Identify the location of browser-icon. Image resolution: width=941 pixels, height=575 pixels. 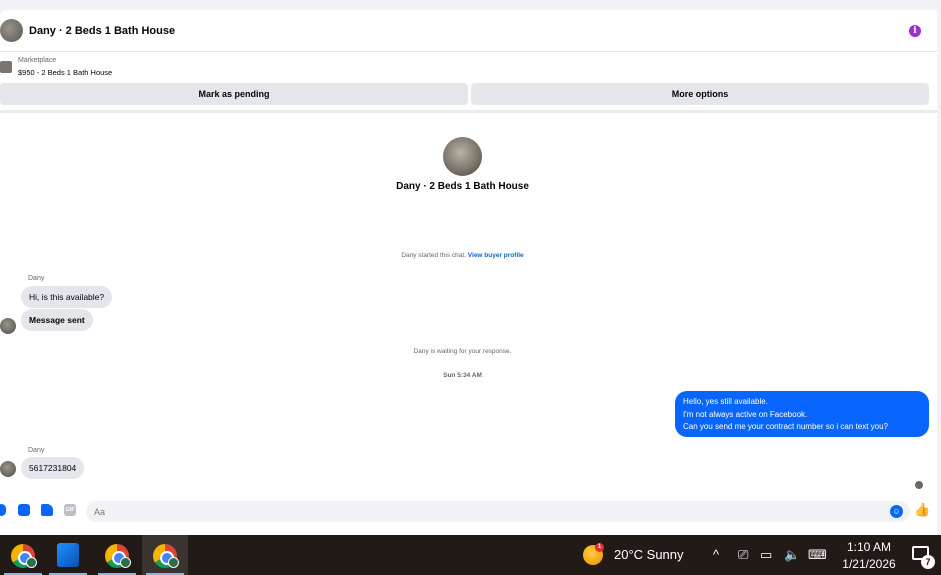
(68, 555).